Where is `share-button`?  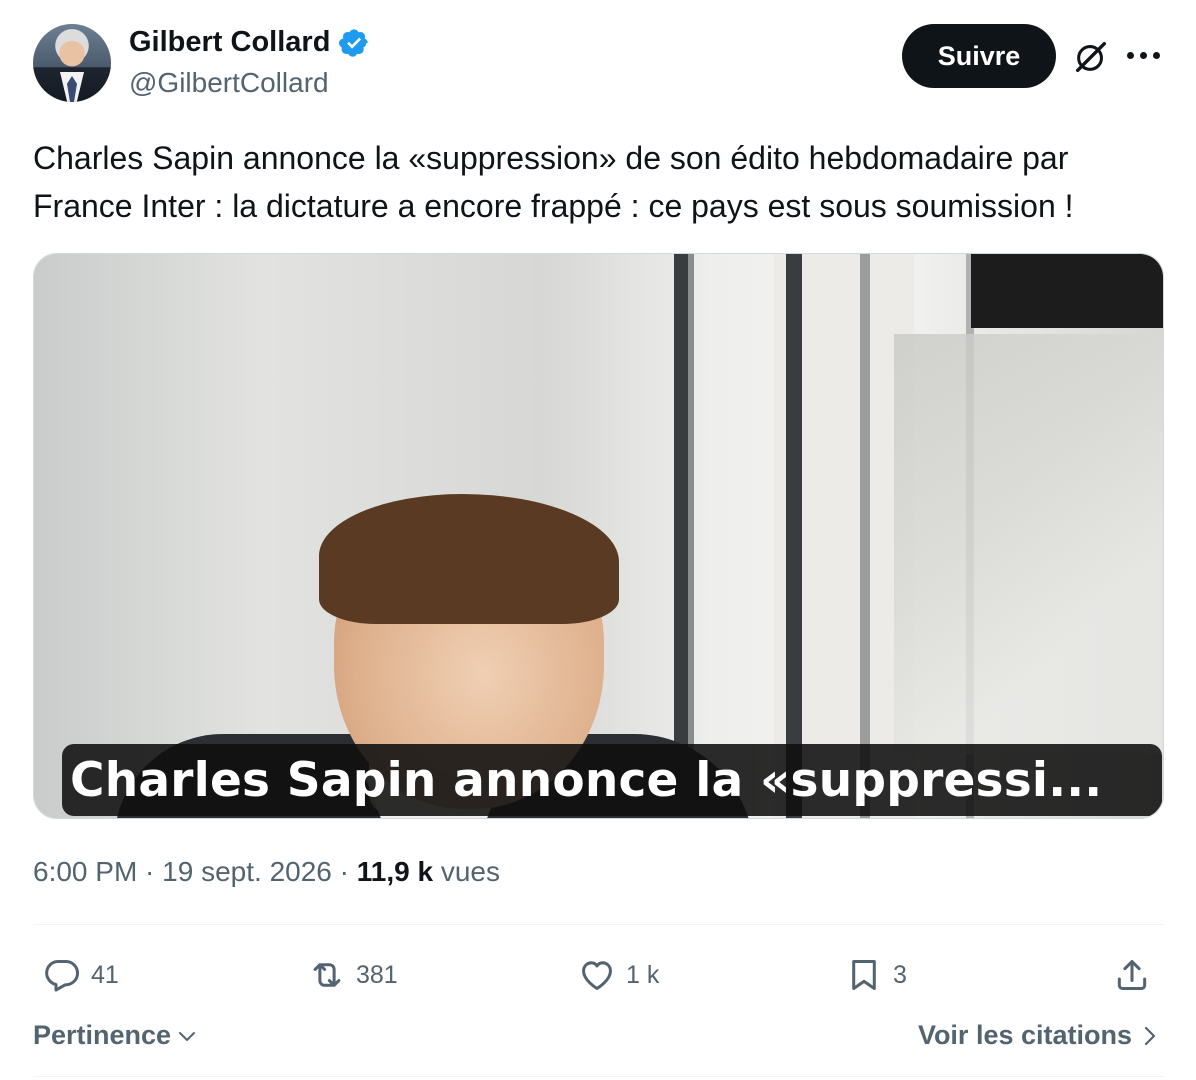
share-button is located at coordinates (1132, 975).